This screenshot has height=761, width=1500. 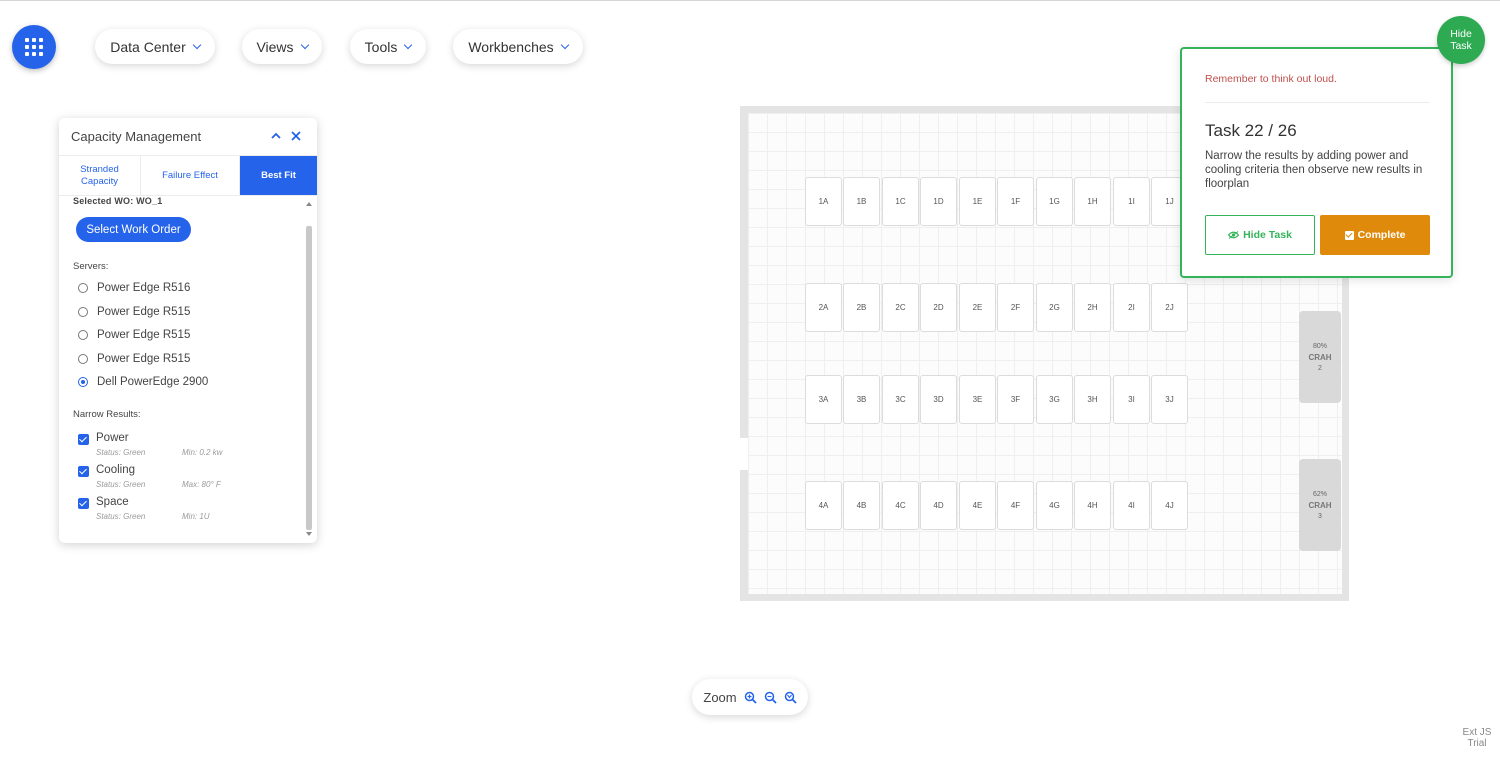 What do you see at coordinates (900, 505) in the screenshot?
I see `rack-cell: 4C` at bounding box center [900, 505].